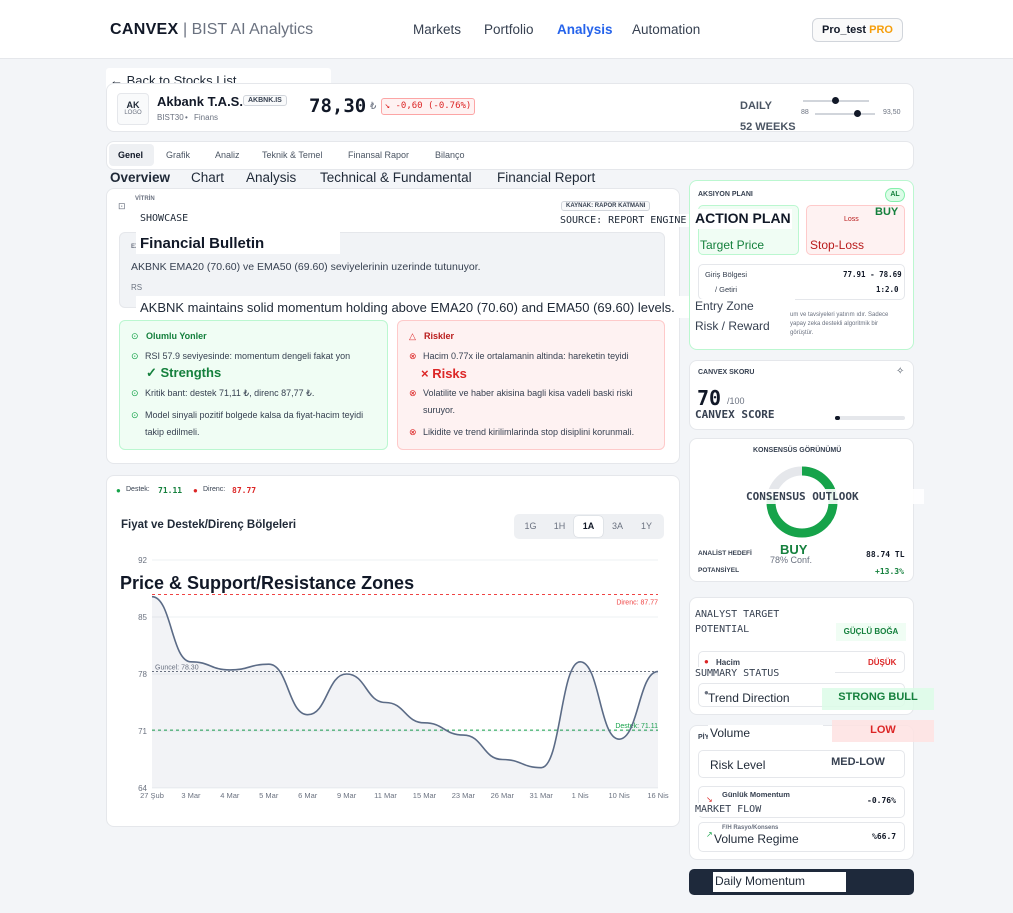 The width and height of the screenshot is (1013, 913). Describe the element at coordinates (881, 30) in the screenshot. I see `pro-badge: PRO` at that location.